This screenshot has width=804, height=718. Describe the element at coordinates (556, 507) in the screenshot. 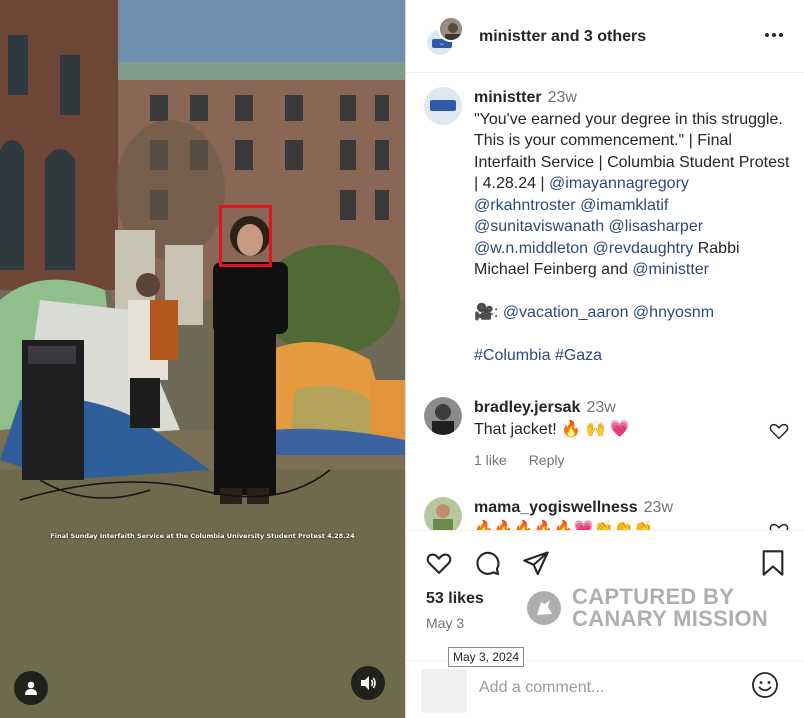

I see `comment-username: mama_yogiswellness` at that location.